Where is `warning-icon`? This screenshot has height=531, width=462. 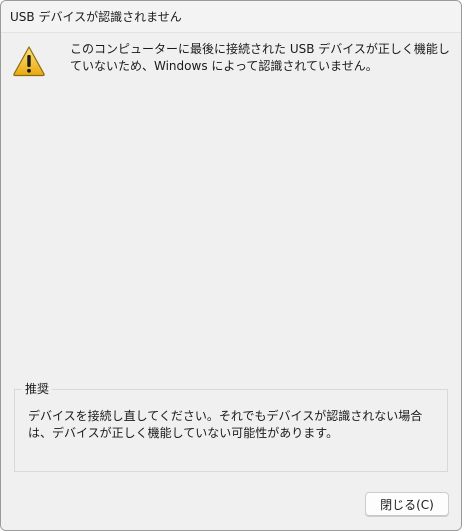 warning-icon is located at coordinates (29, 61).